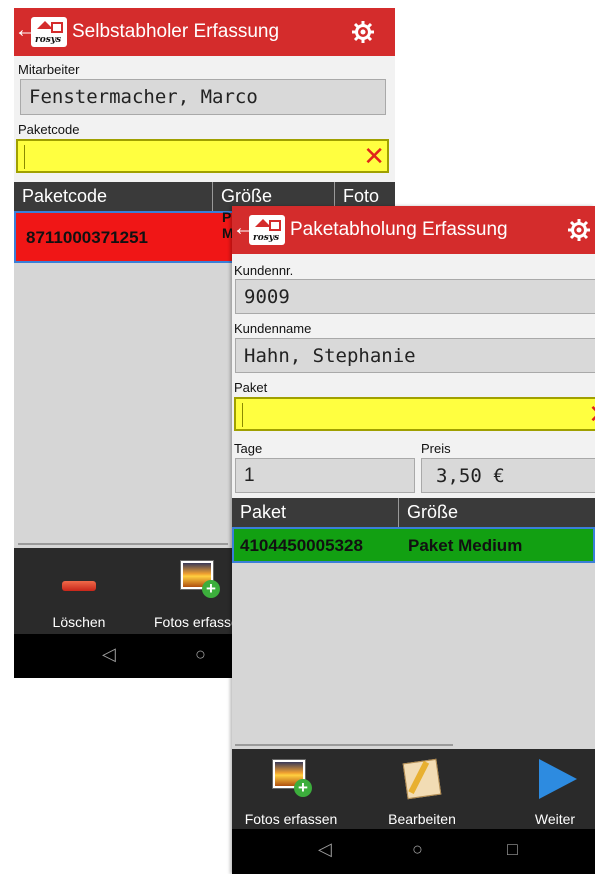 The width and height of the screenshot is (595, 874). What do you see at coordinates (291, 819) in the screenshot?
I see `photos-label: Fotos erfassen` at bounding box center [291, 819].